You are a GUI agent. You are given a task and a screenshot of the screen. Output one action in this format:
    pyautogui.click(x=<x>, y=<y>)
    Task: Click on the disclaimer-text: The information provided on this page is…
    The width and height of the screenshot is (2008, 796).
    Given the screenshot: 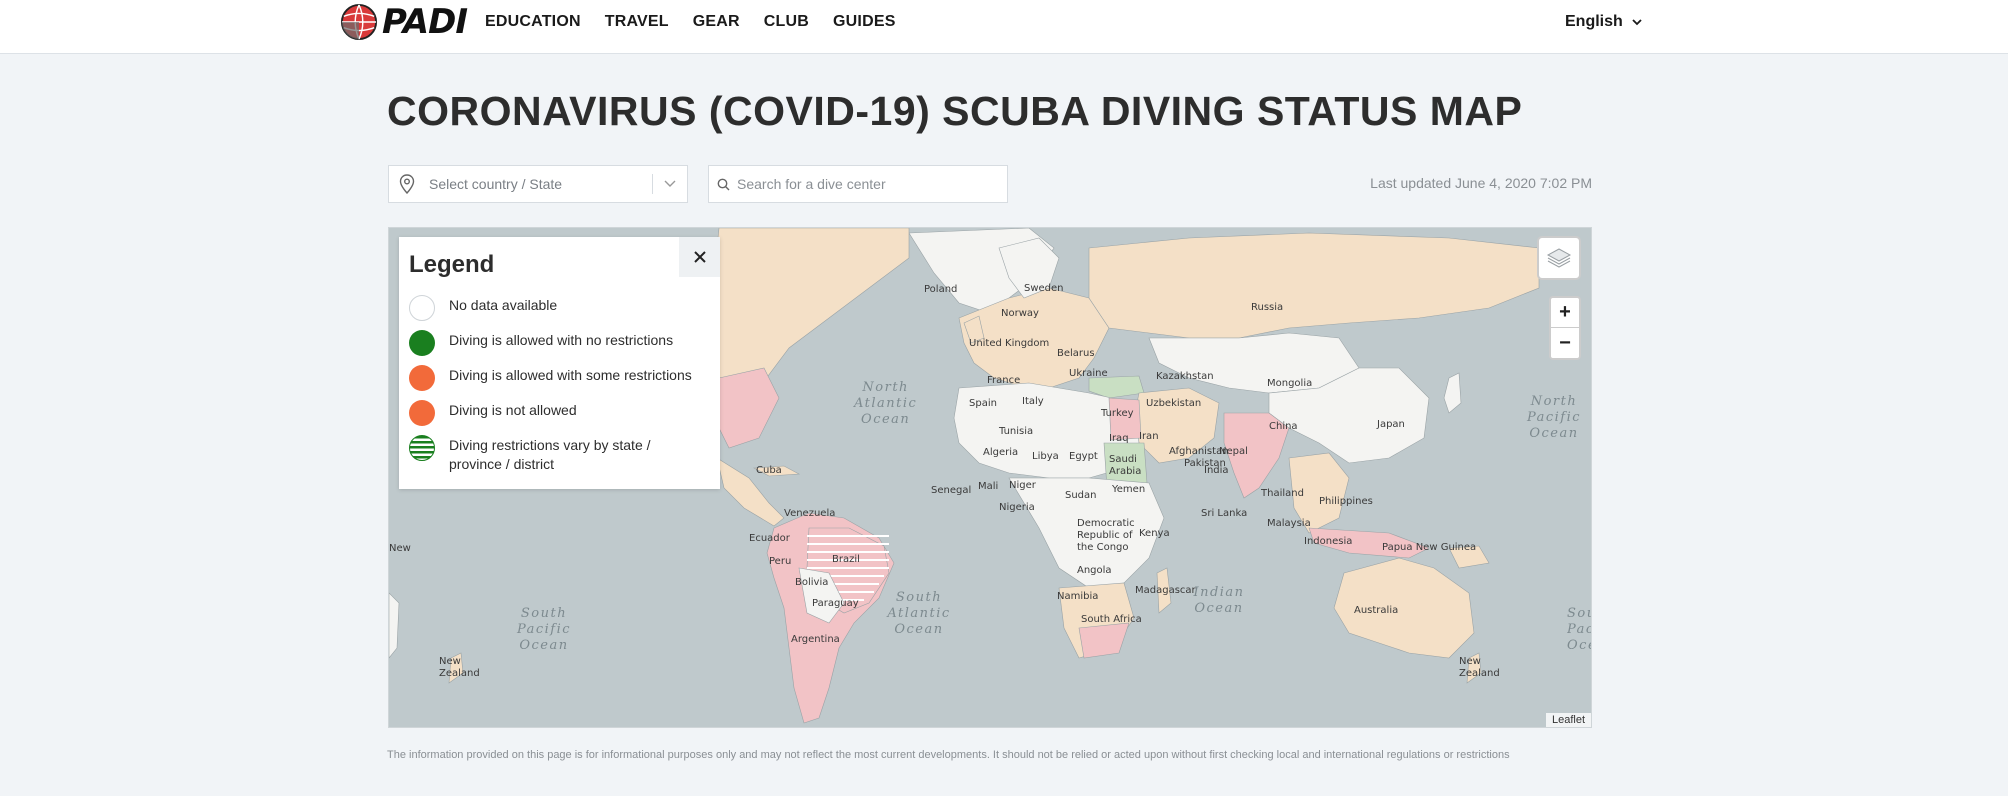 What is the action you would take?
    pyautogui.click(x=948, y=755)
    